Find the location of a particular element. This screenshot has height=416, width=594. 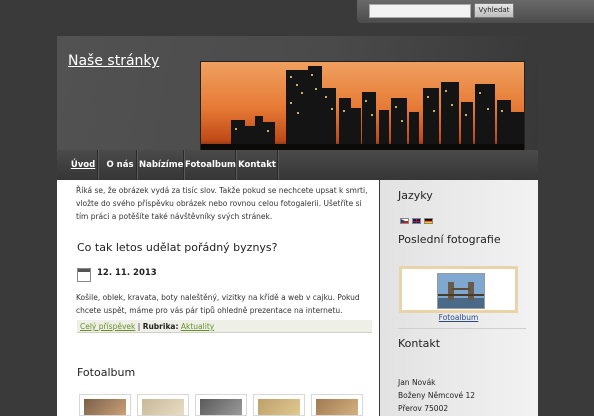

latest-photo-frame is located at coordinates (458, 289).